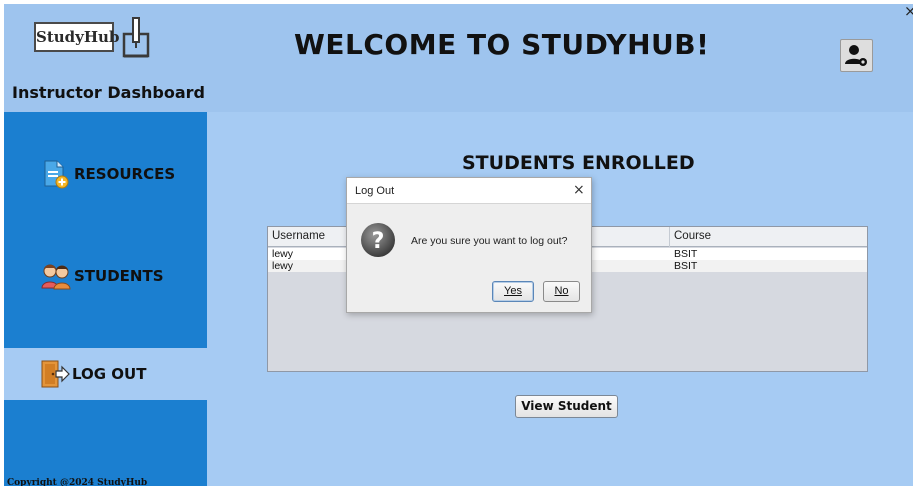 The height and width of the screenshot is (486, 913). Describe the element at coordinates (579, 190) in the screenshot. I see `dialog-close-icon: ×` at that location.